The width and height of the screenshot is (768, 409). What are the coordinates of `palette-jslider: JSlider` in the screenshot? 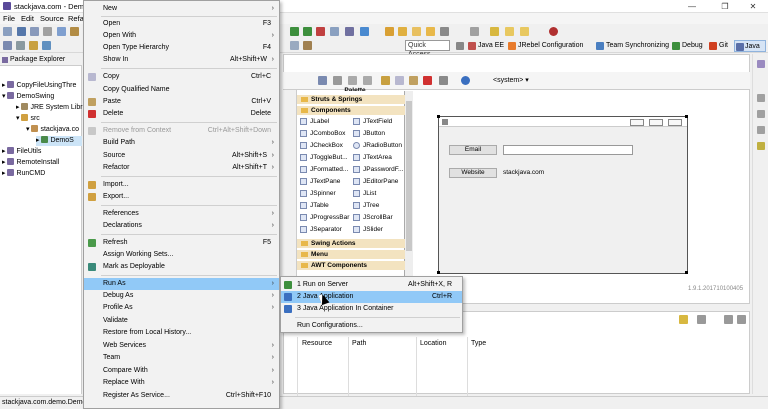 It's located at (368, 229).